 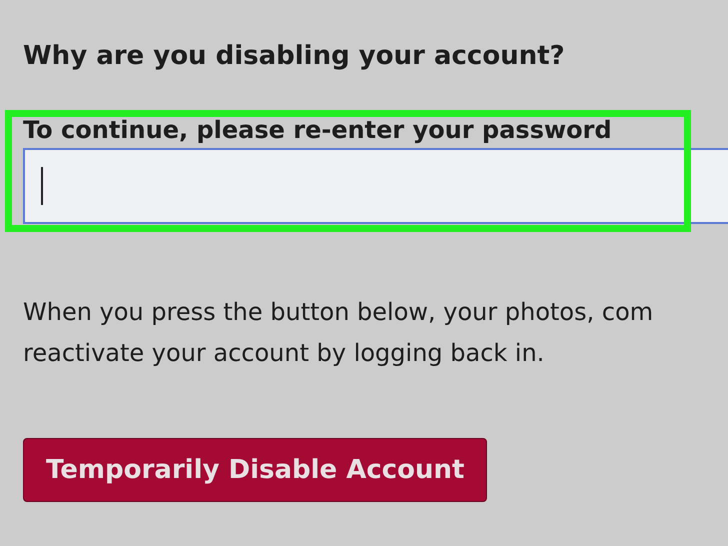 What do you see at coordinates (338, 312) in the screenshot?
I see `notice-text: When you press the button below, your photos, com` at bounding box center [338, 312].